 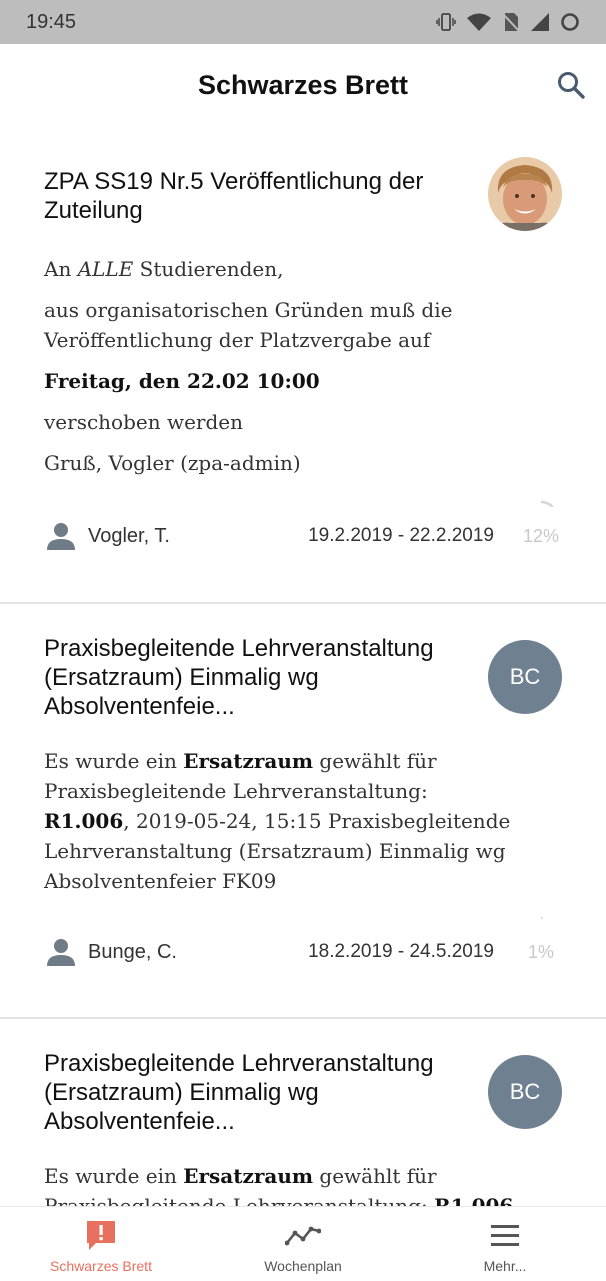 What do you see at coordinates (401, 535) in the screenshot?
I see `date-range: 19.2.2019 - 22.2.2019` at bounding box center [401, 535].